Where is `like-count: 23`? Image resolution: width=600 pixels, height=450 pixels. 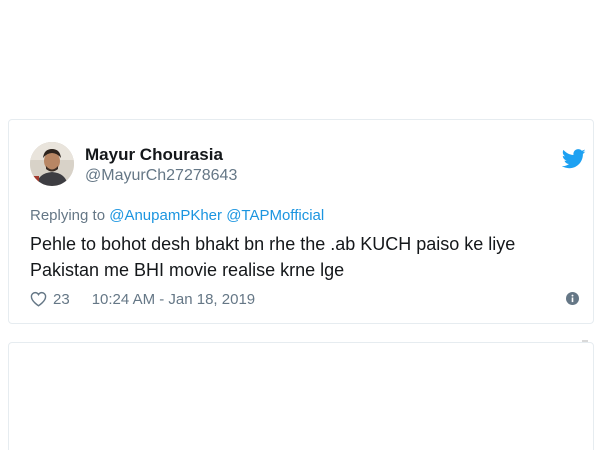 like-count: 23 is located at coordinates (61, 299).